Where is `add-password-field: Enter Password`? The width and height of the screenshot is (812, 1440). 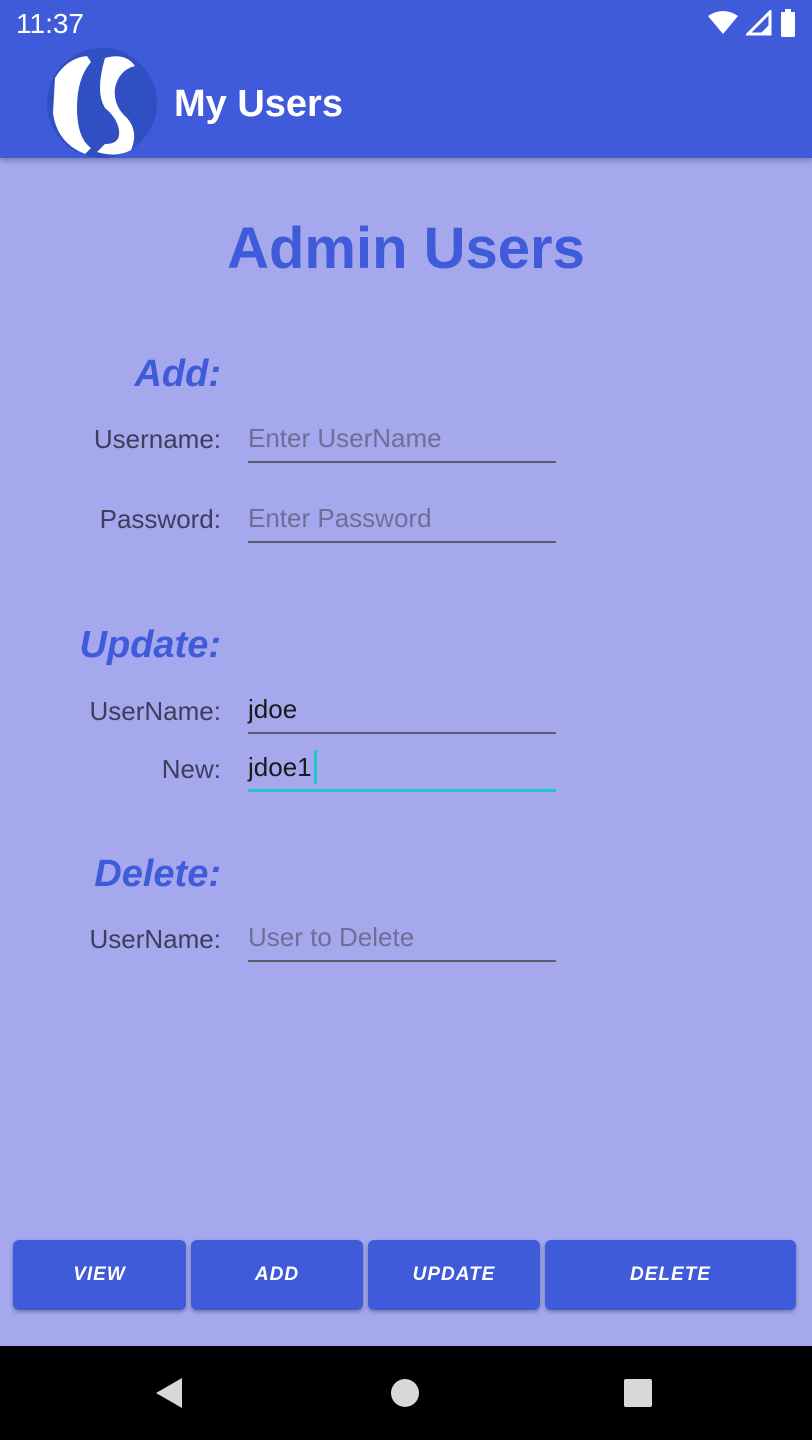
add-password-field: Enter Password is located at coordinates (402, 520).